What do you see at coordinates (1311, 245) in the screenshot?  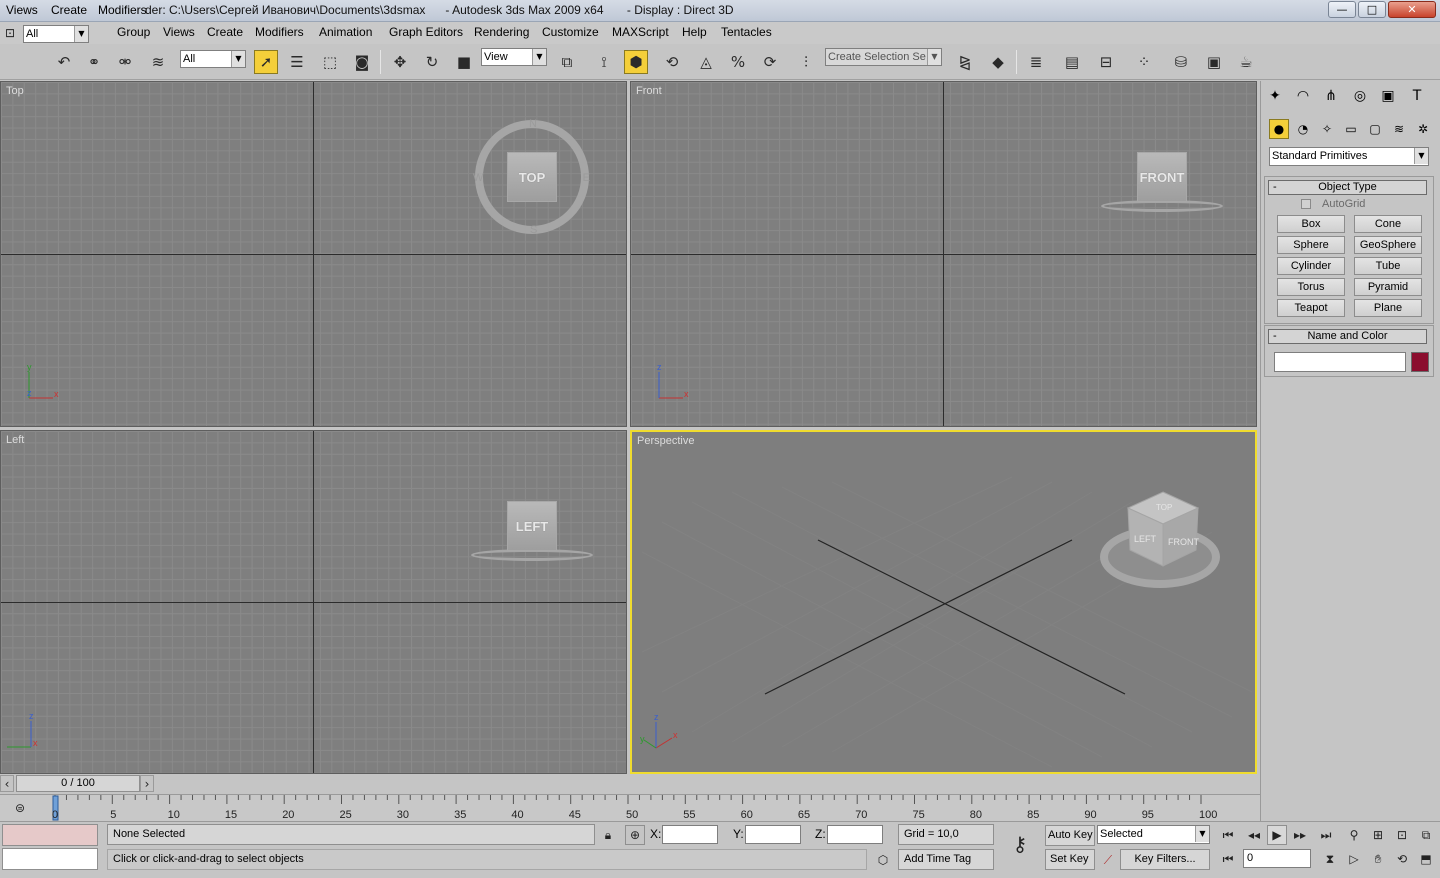 I see `sphere-button: Sphere` at bounding box center [1311, 245].